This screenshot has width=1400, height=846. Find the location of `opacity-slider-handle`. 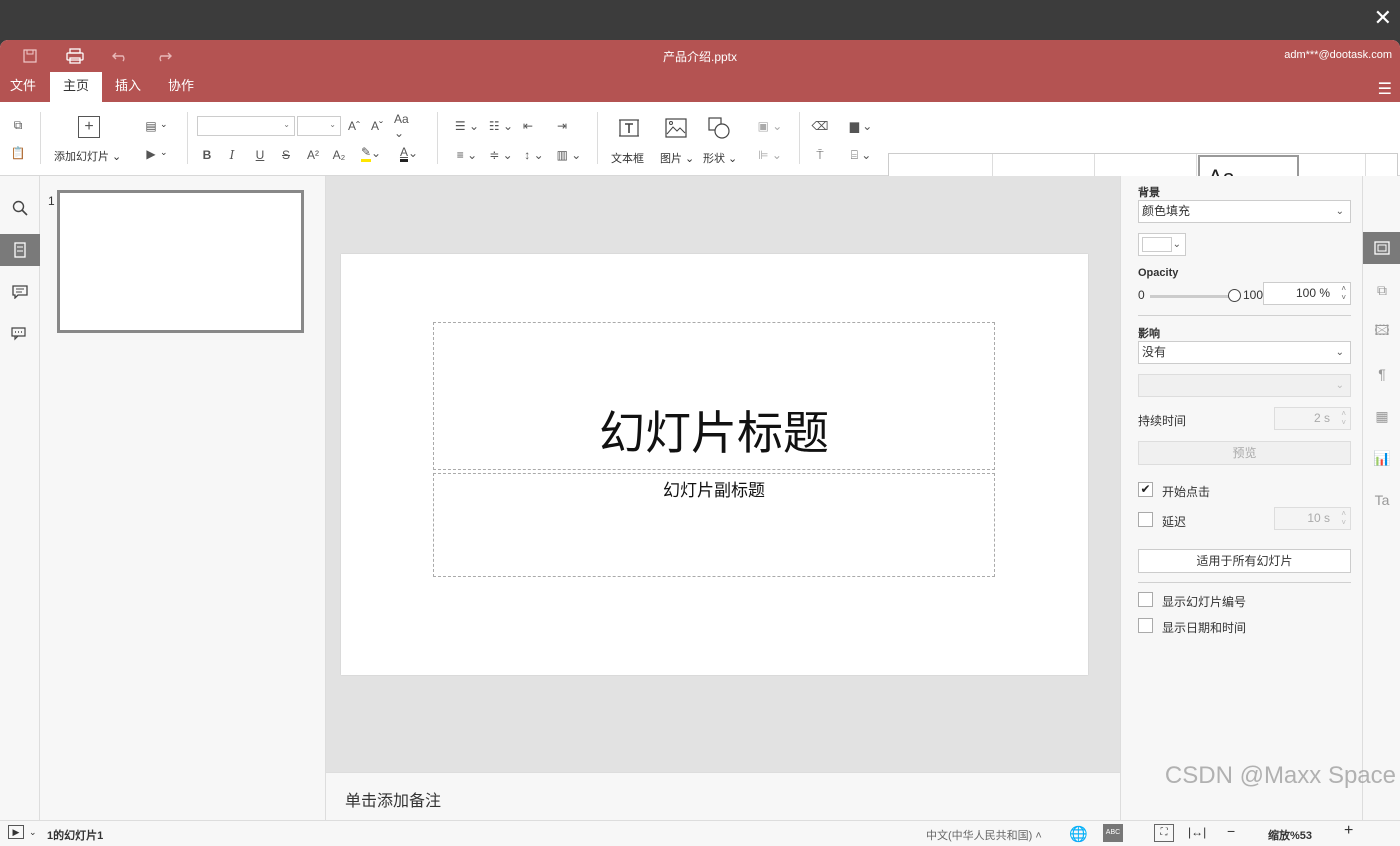

opacity-slider-handle is located at coordinates (1234, 295).